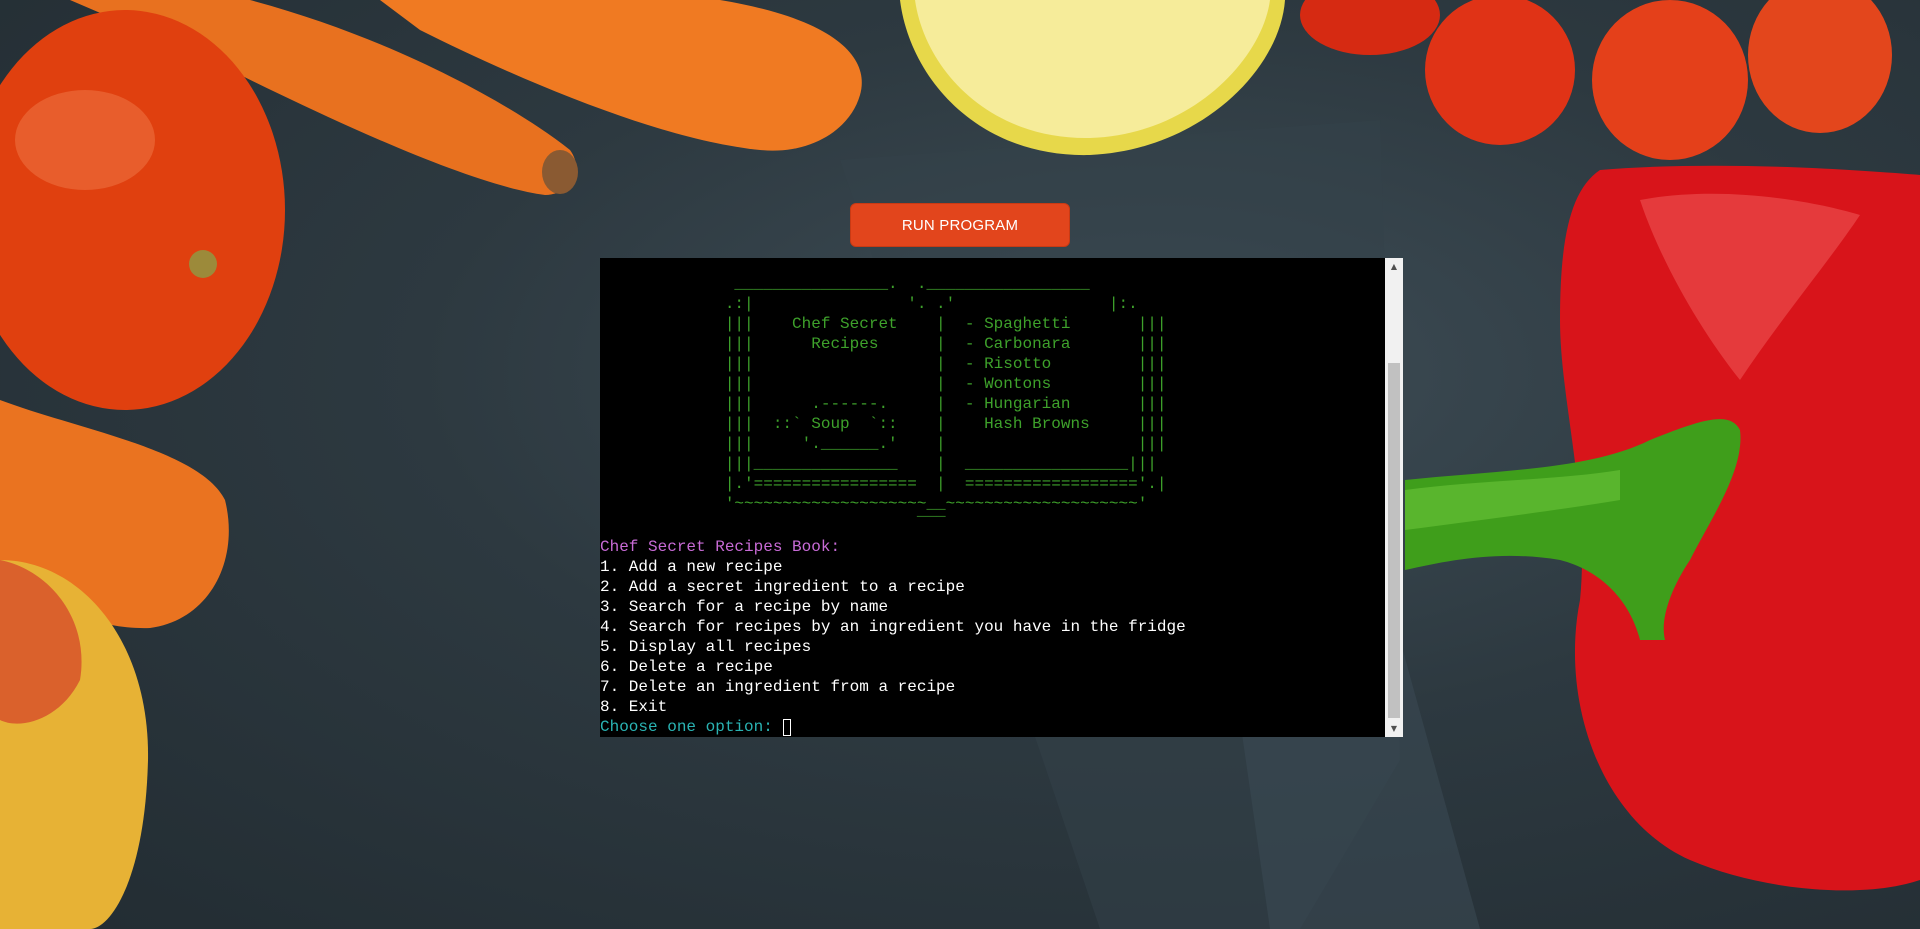  I want to click on terminal-scrollbar: ▲ ▼, so click(1394, 497).